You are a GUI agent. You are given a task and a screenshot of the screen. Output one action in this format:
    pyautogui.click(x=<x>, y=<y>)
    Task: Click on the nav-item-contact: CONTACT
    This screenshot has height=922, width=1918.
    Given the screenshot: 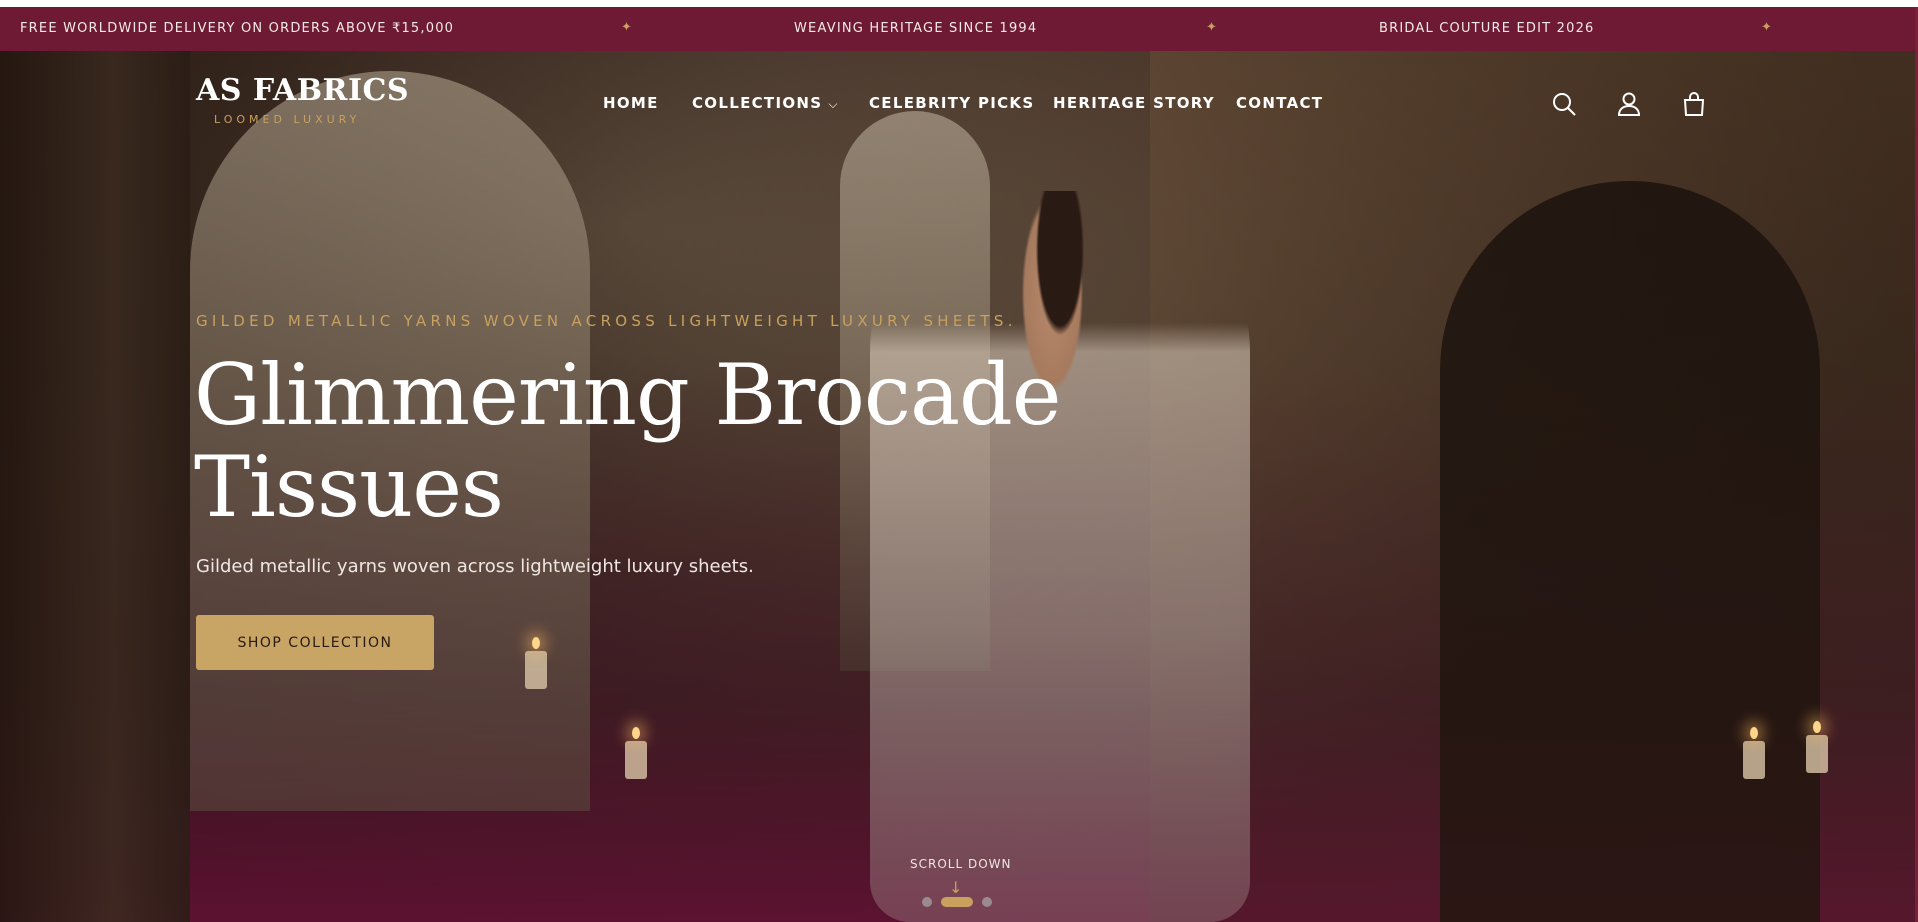 What is the action you would take?
    pyautogui.click(x=1279, y=103)
    